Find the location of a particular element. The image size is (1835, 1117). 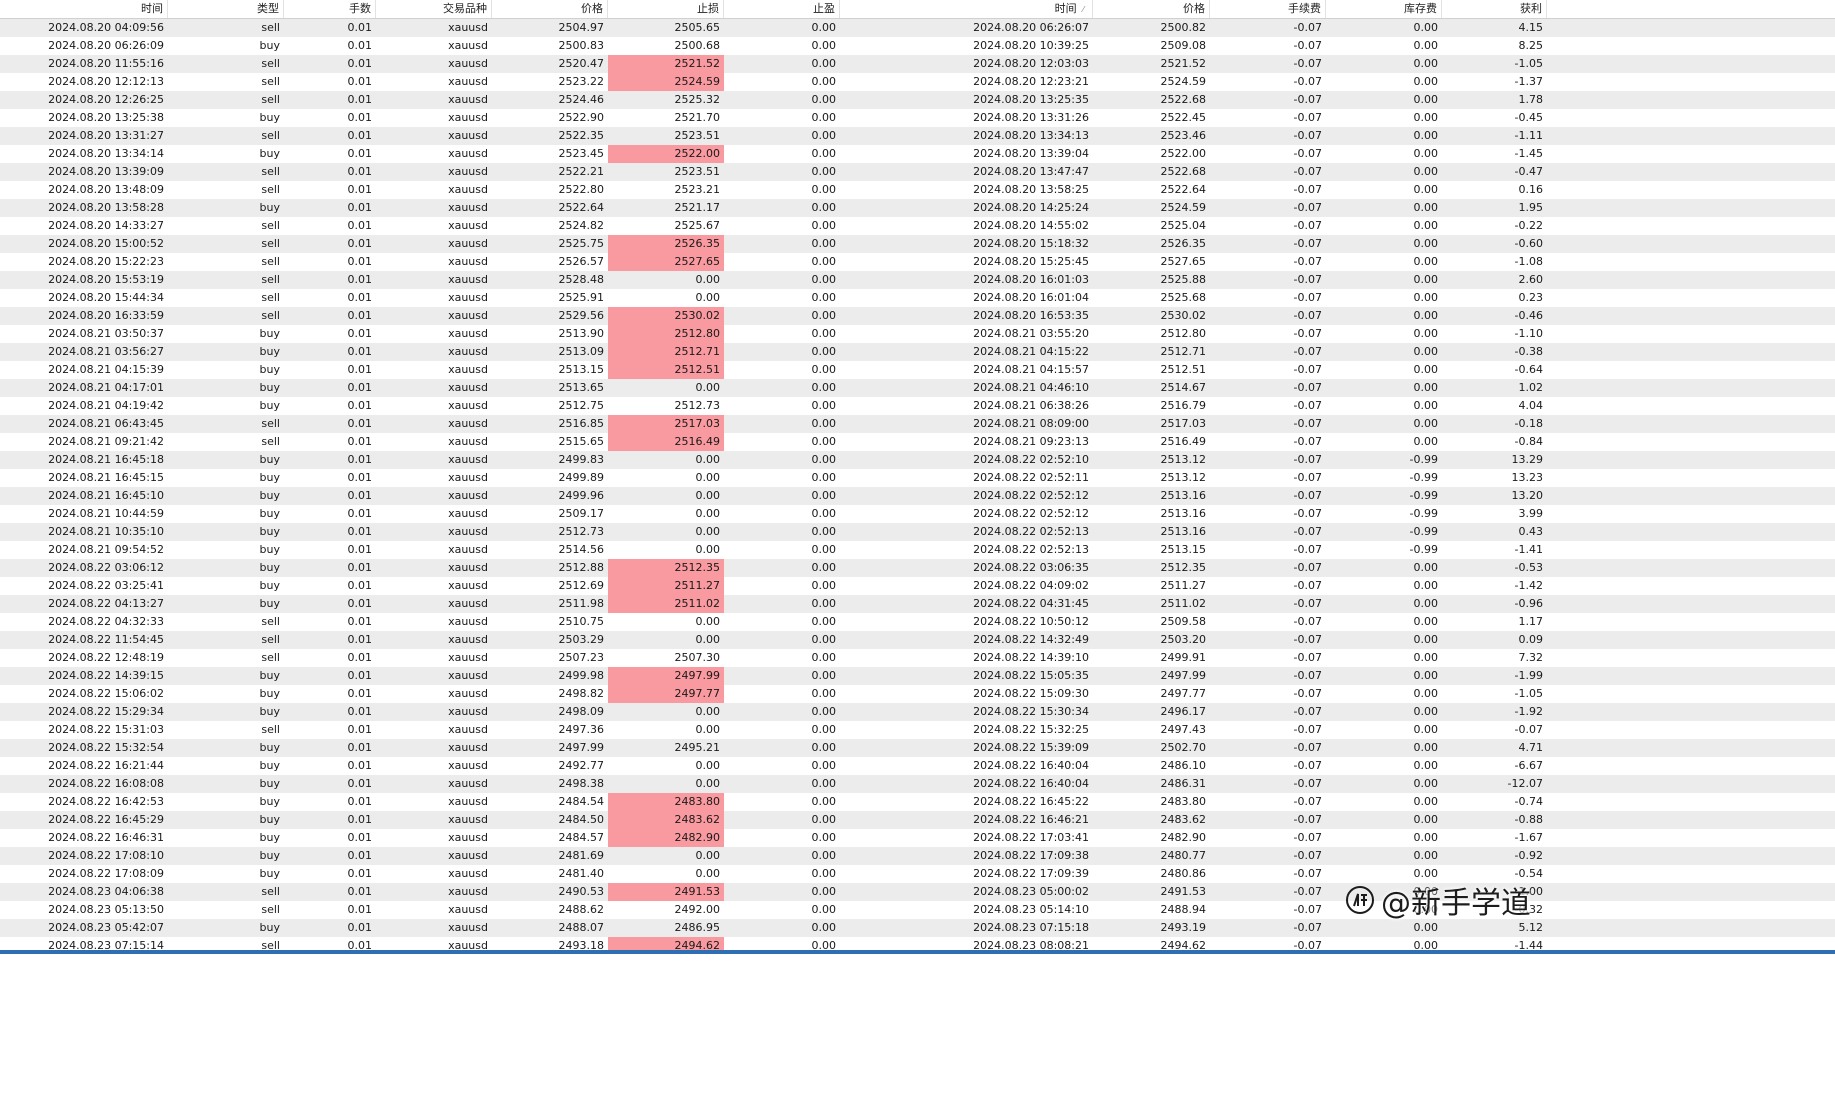

cell-profit: -0.84 is located at coordinates (1528, 441).